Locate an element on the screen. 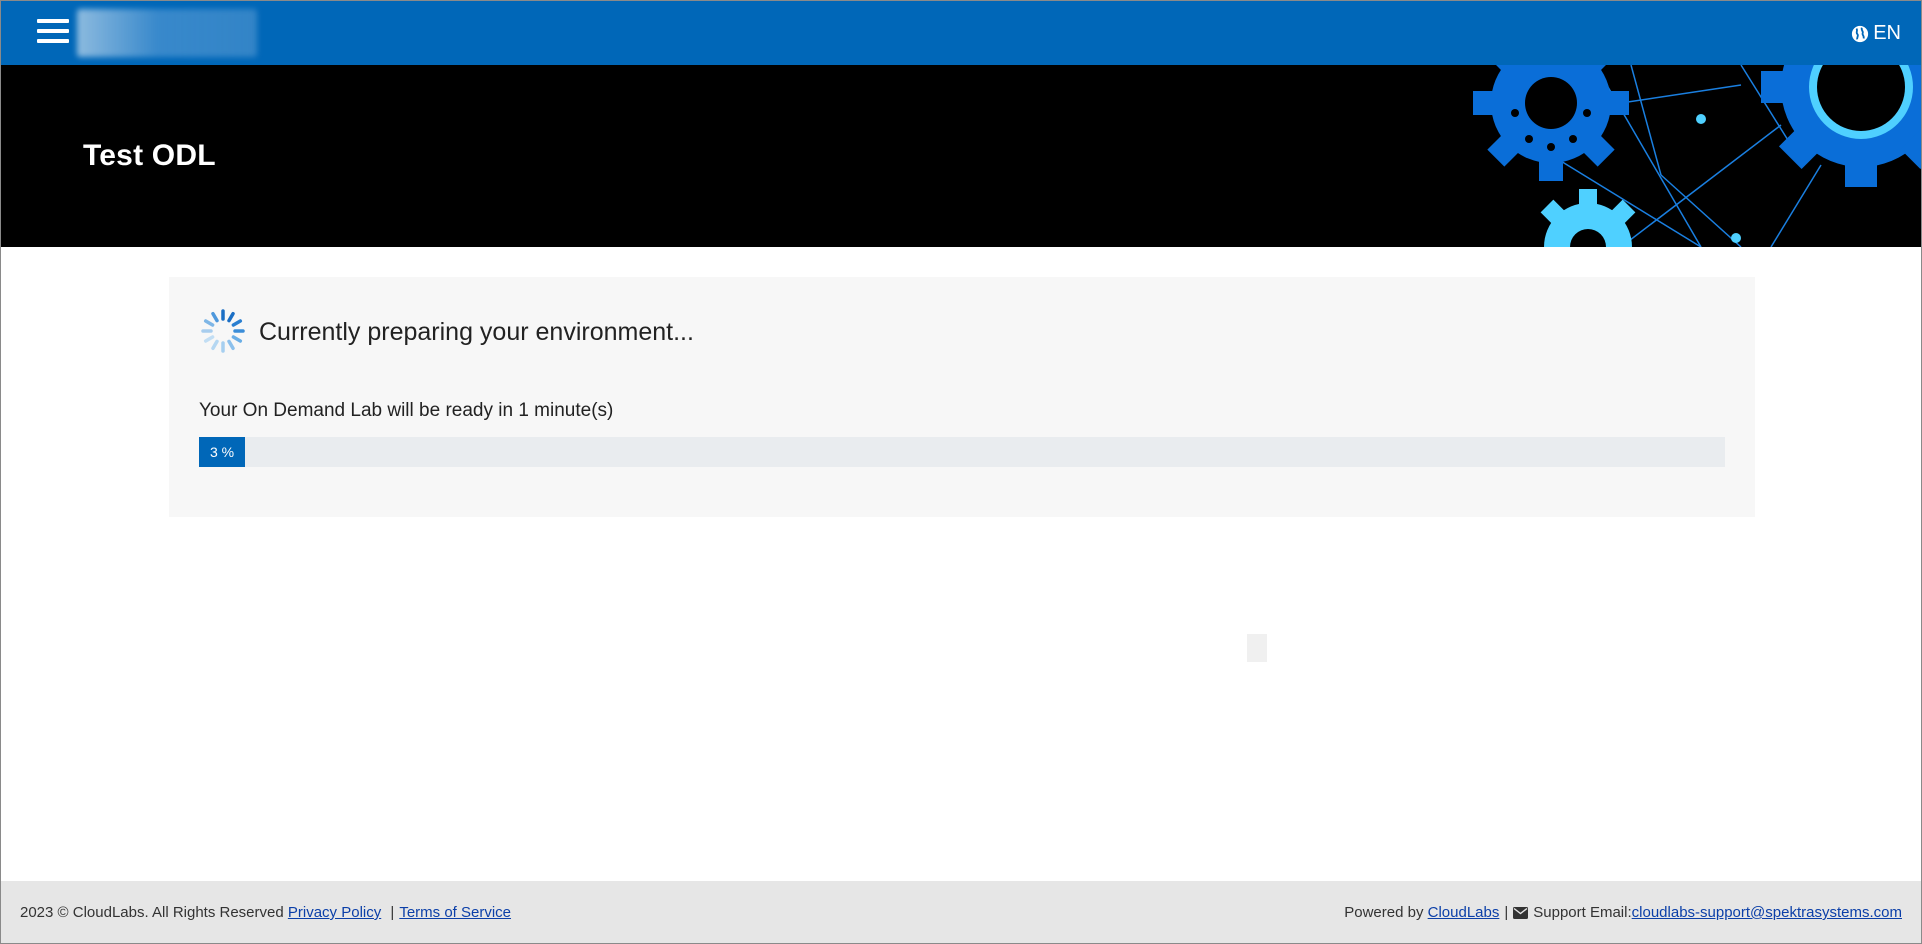 This screenshot has width=1922, height=944. cloudlabs-link: CloudLabs is located at coordinates (1464, 912).